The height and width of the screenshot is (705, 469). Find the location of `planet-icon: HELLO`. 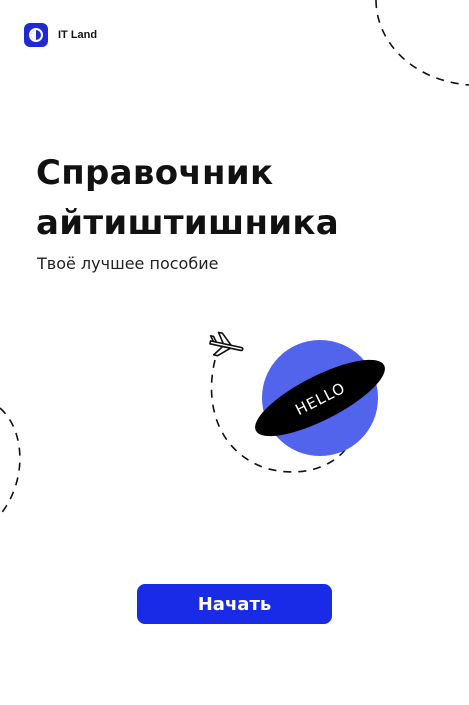

planet-icon: HELLO is located at coordinates (320, 398).